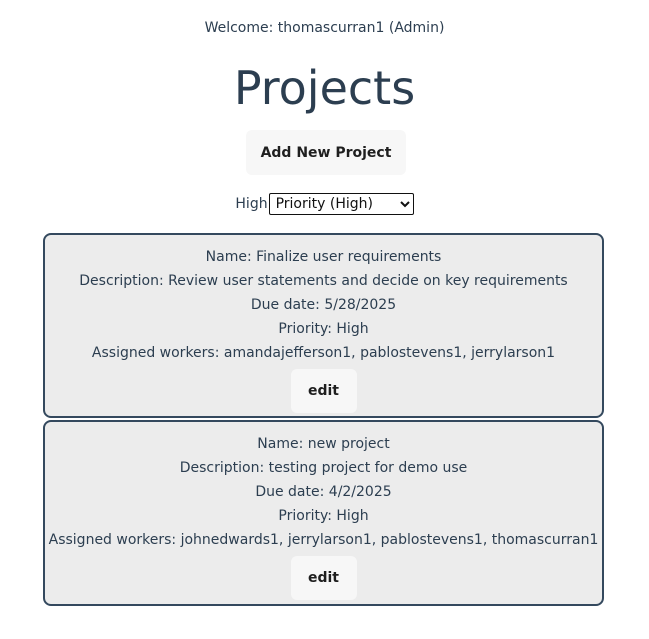 This screenshot has width=649, height=639. What do you see at coordinates (324, 28) in the screenshot?
I see `welcome-message: Welcome: thomascurran1 (Admin)` at bounding box center [324, 28].